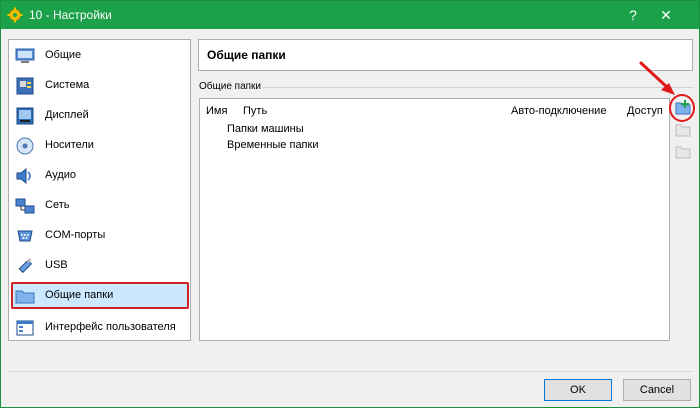 This screenshot has width=700, height=408. What do you see at coordinates (265, 129) in the screenshot?
I see `table-row-machine-folders: Папки машины` at bounding box center [265, 129].